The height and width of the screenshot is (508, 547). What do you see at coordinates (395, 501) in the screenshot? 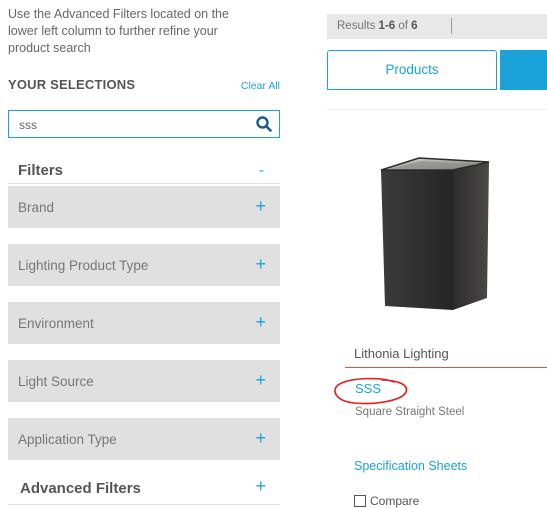
I see `compare-label: Compare` at bounding box center [395, 501].